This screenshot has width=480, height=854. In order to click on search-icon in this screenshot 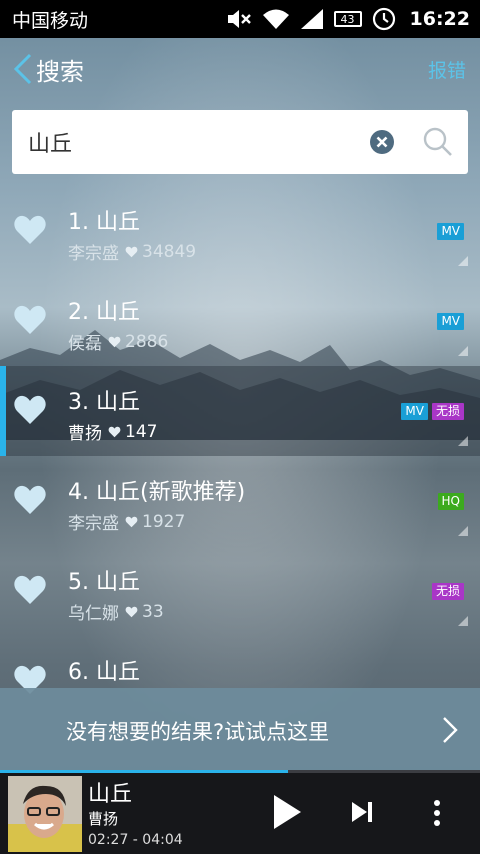, I will do `click(438, 142)`.